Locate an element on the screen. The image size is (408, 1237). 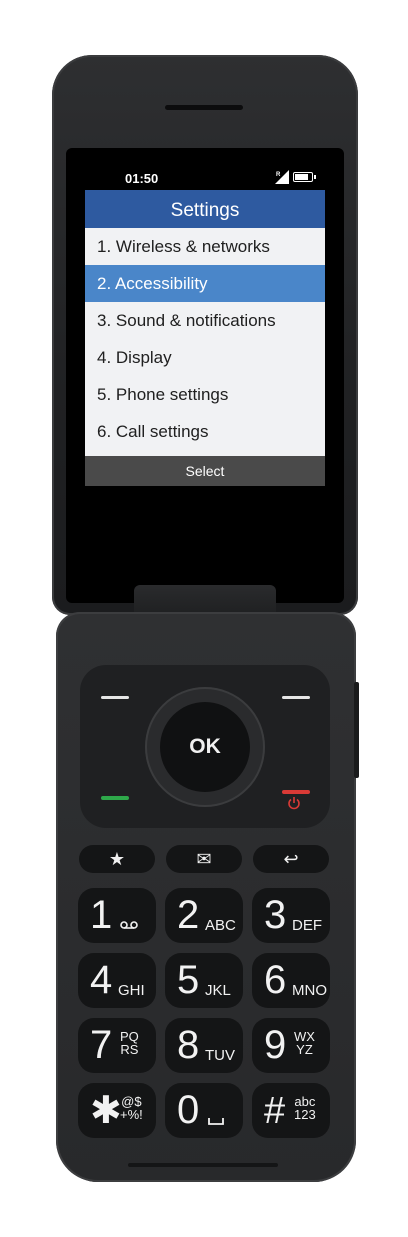
key-2: 2 ABC is located at coordinates (204, 915).